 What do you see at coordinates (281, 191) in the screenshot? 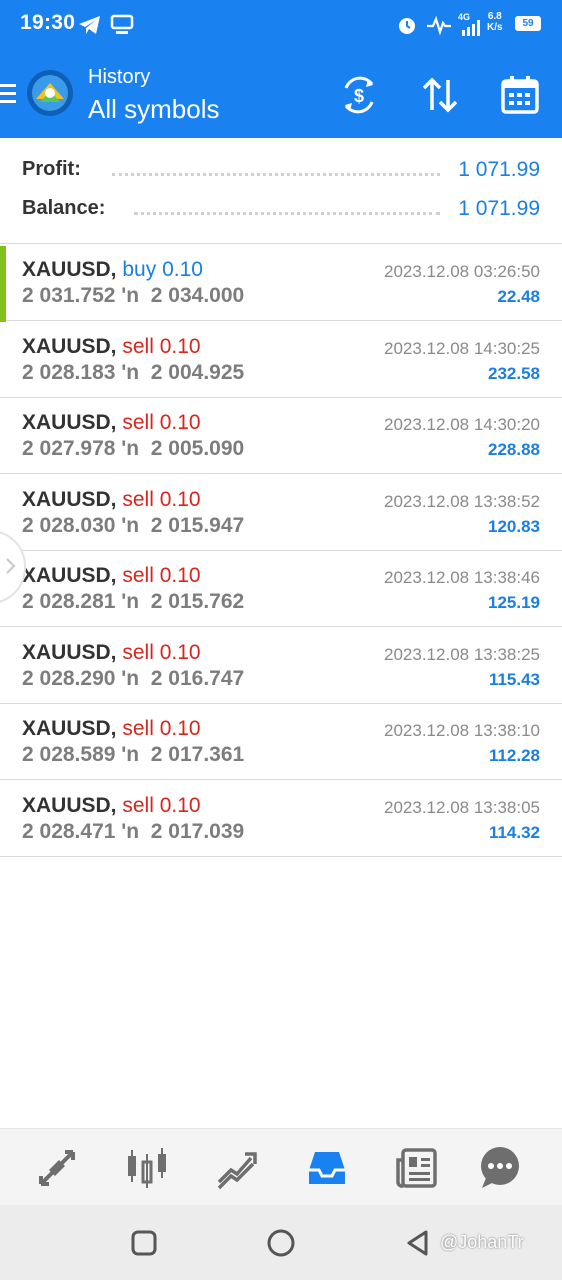
I see `account-summary: Profit: 1 071.99 Balance: 1 071.99` at bounding box center [281, 191].